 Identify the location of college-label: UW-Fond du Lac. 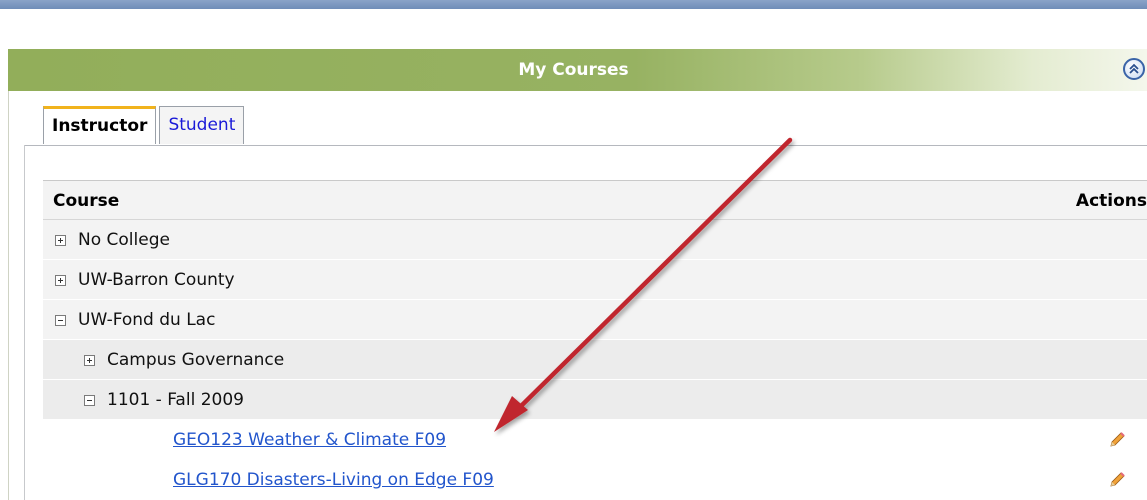
(147, 320).